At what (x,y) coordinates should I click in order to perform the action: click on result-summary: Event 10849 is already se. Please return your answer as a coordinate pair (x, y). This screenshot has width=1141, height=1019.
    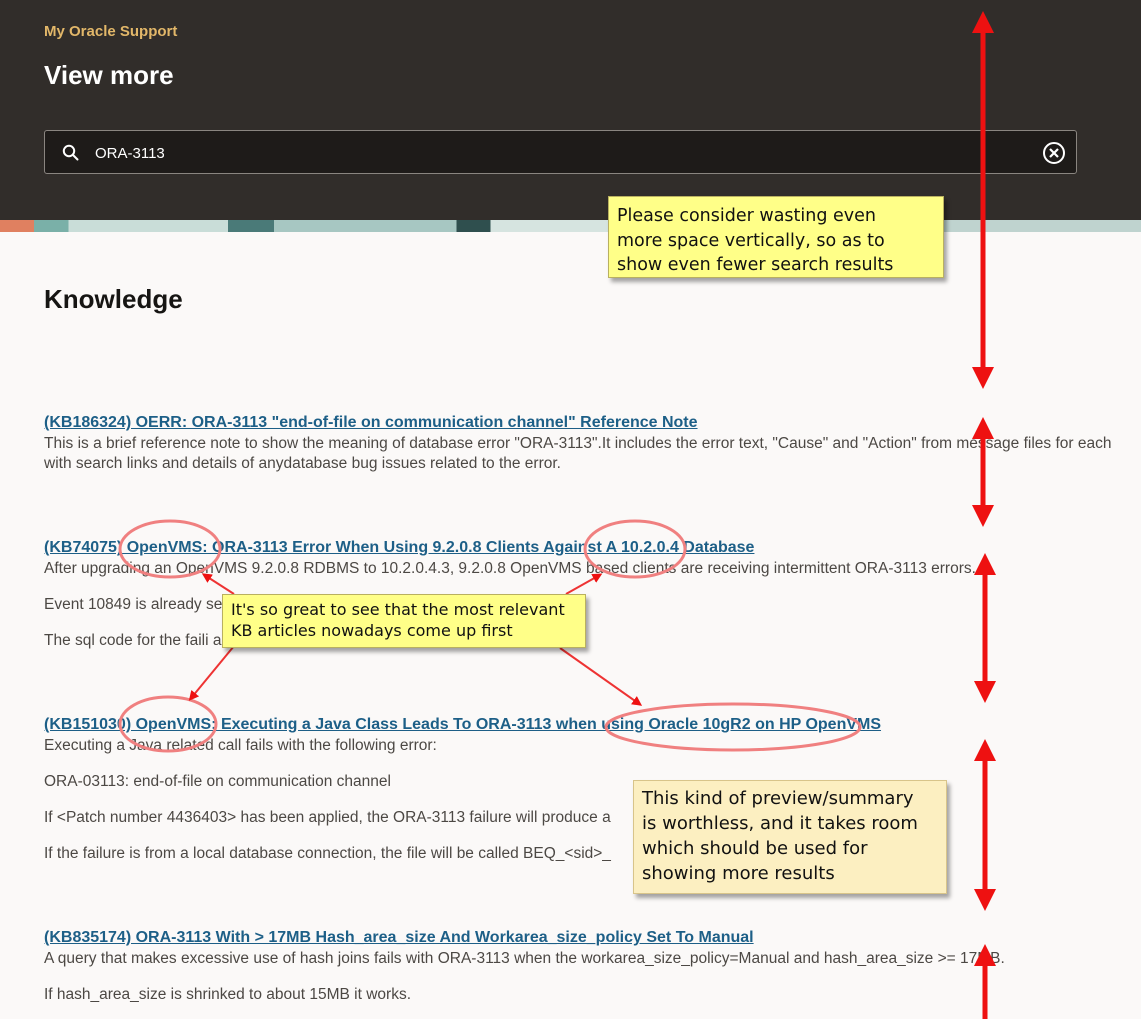
    Looking at the image, I should click on (133, 604).